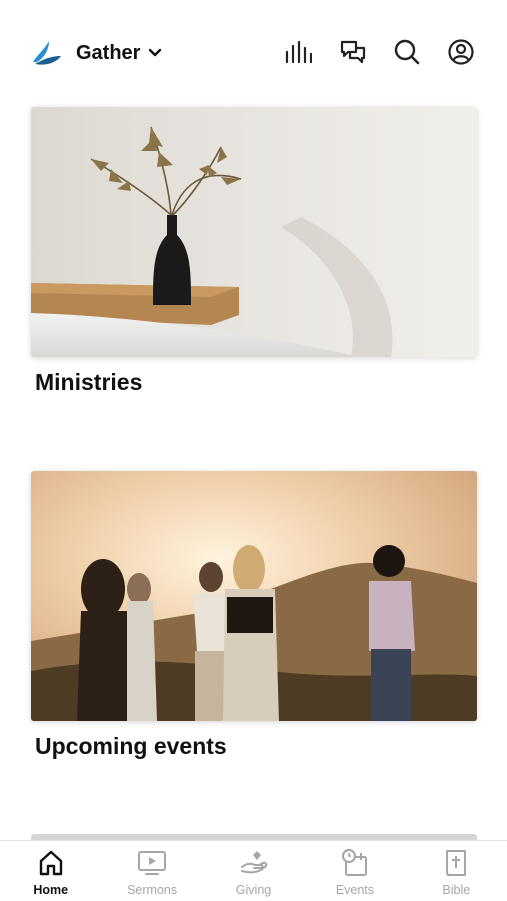 Image resolution: width=507 pixels, height=901 pixels. What do you see at coordinates (407, 52) in the screenshot?
I see `search-icon` at bounding box center [407, 52].